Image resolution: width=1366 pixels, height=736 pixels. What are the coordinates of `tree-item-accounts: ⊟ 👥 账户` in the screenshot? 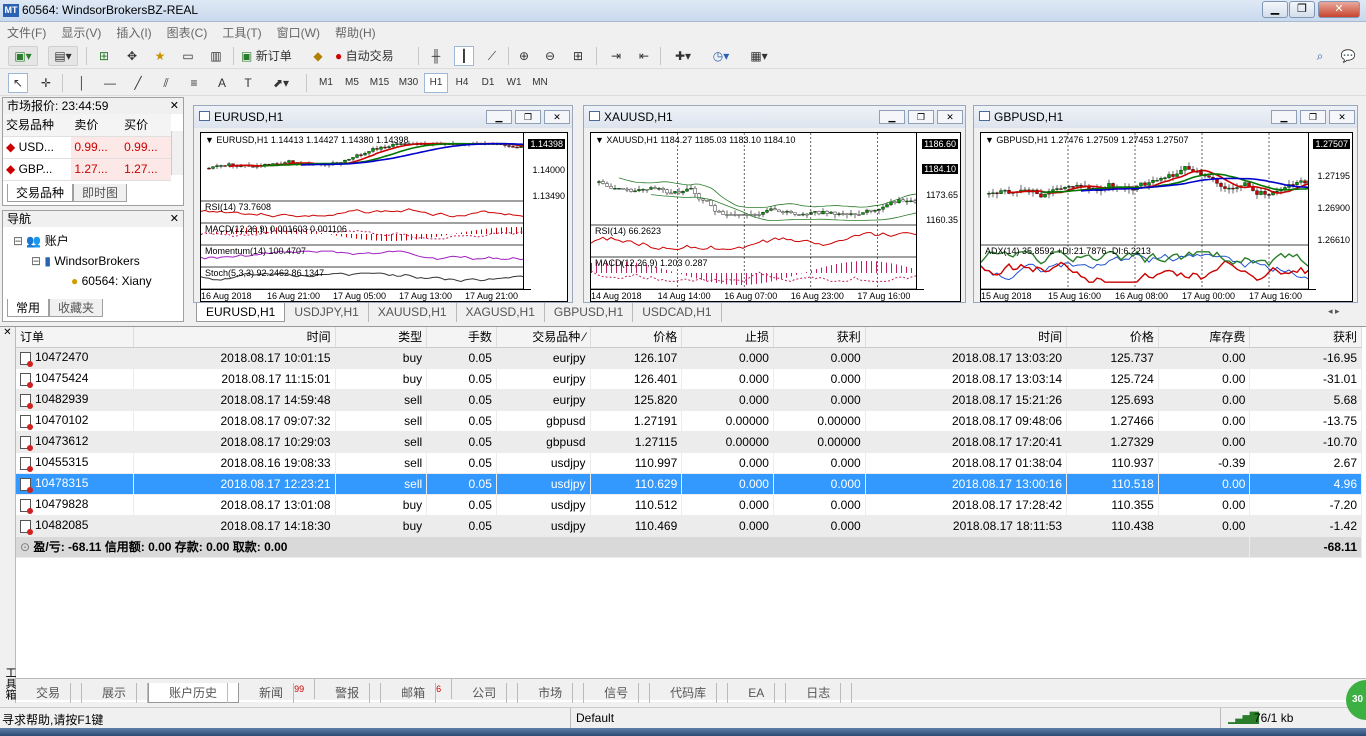 It's located at (82, 241).